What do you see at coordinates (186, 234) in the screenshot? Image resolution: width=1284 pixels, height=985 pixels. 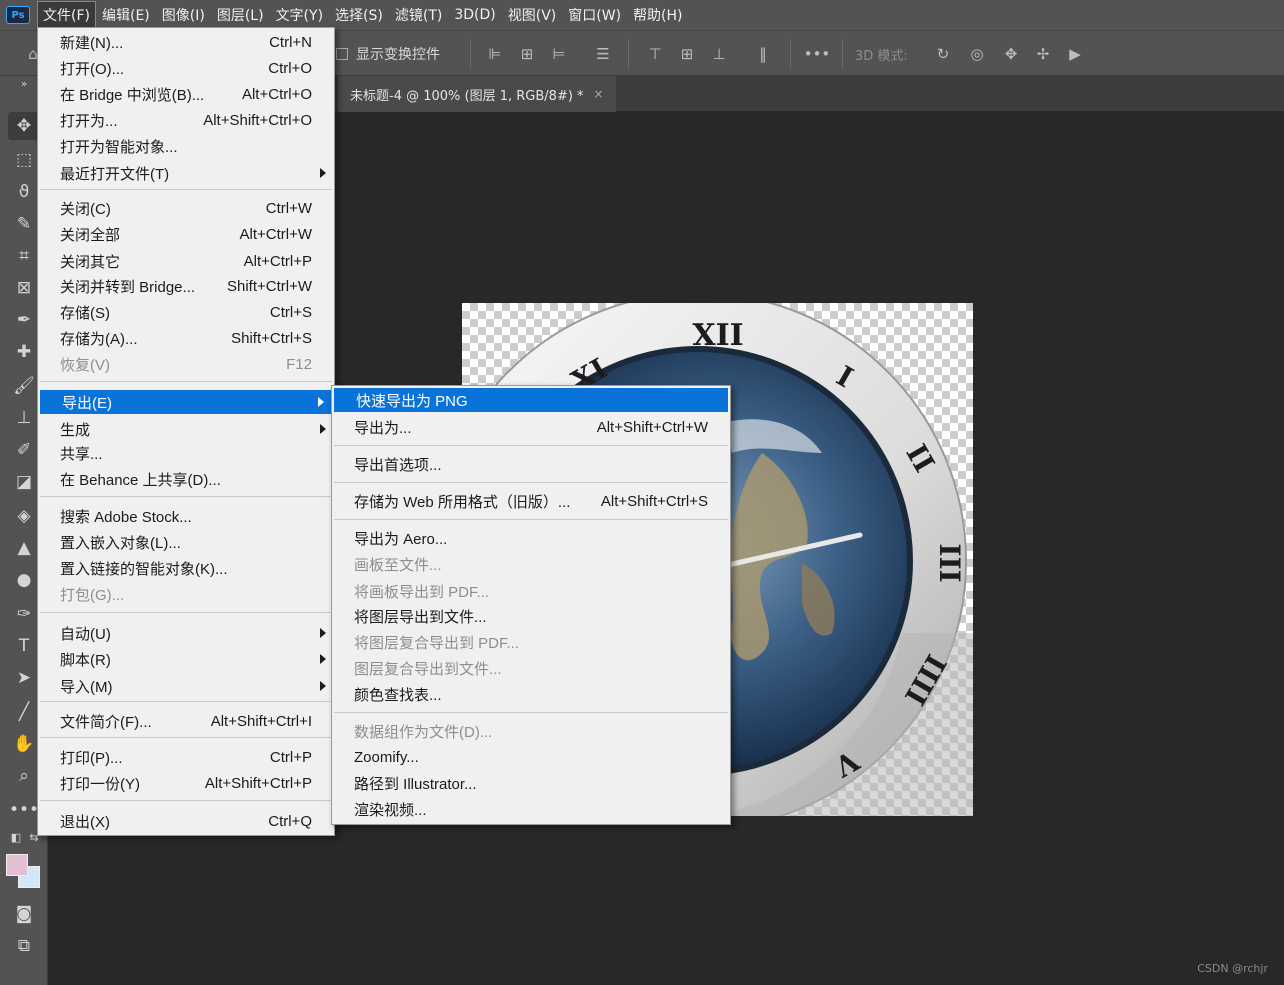 I see `menu-item-close-all: 关闭全部 Alt+Ctrl+W` at bounding box center [186, 234].